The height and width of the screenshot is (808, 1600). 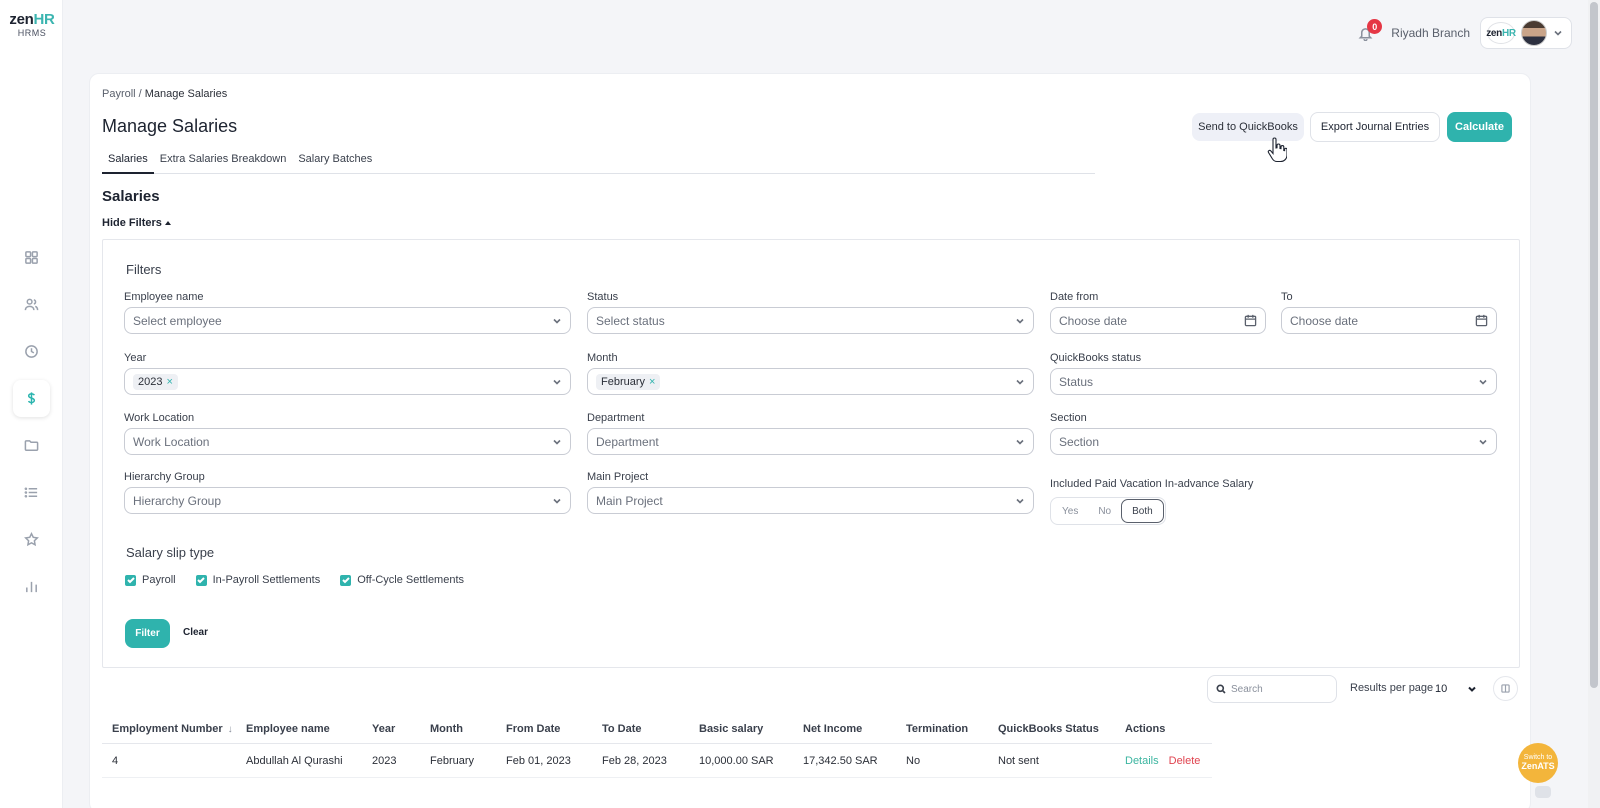 I want to click on people-icon, so click(x=31, y=304).